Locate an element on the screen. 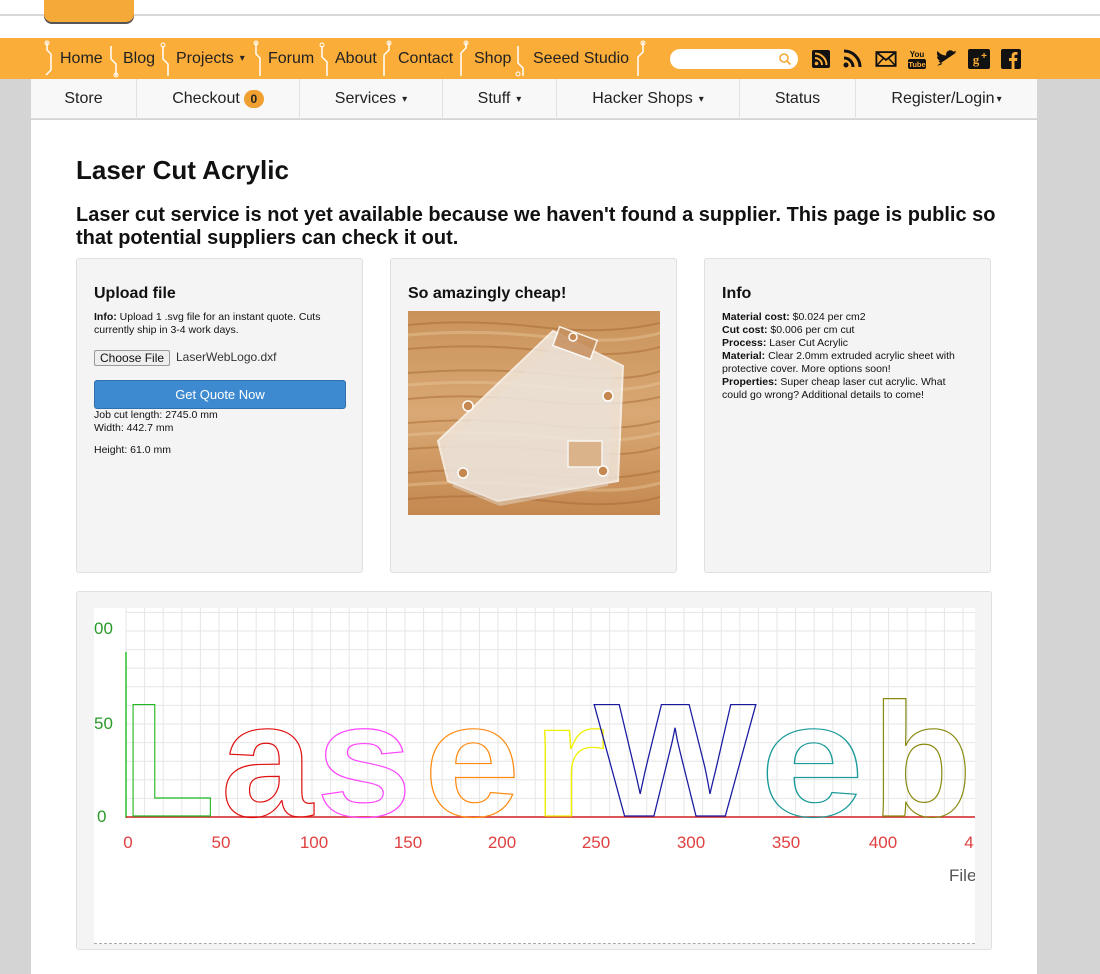  logo-tab is located at coordinates (89, 11).